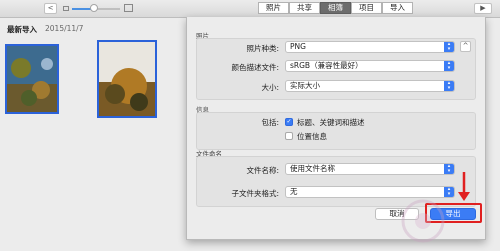  Describe the element at coordinates (270, 87) in the screenshot. I see `size-label: 大小:` at that location.